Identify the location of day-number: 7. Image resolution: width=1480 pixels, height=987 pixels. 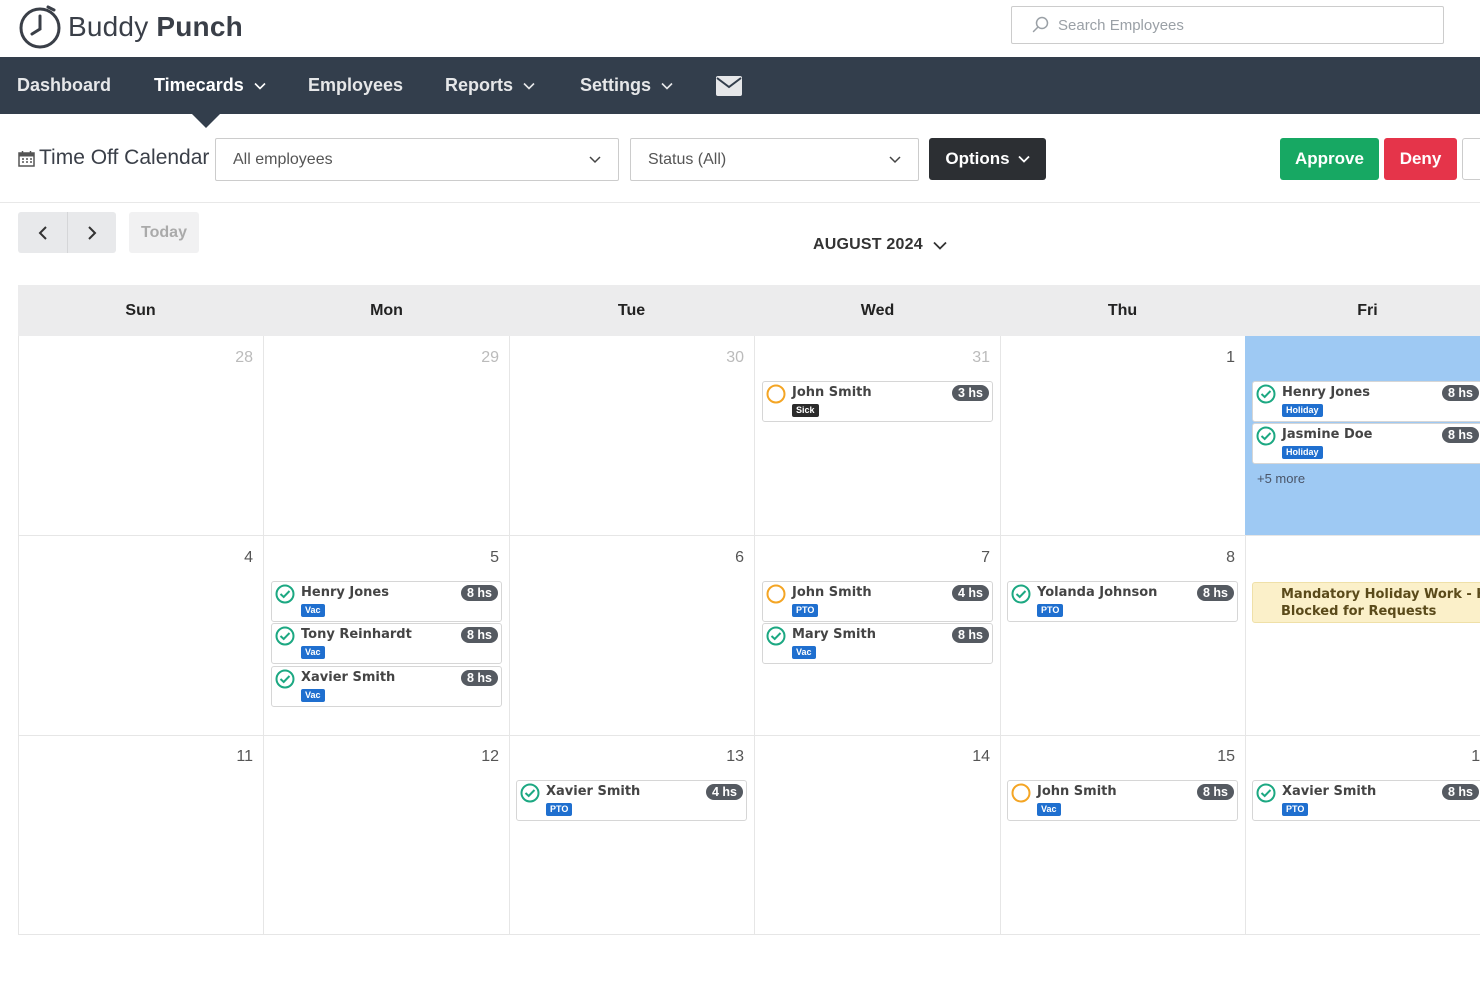
(985, 557).